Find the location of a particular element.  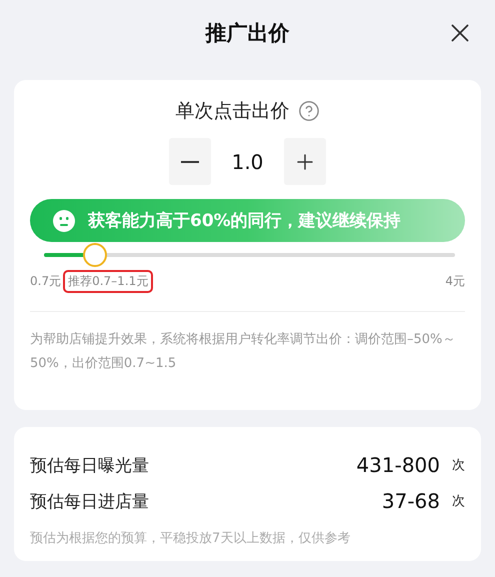

increase-button is located at coordinates (305, 161).